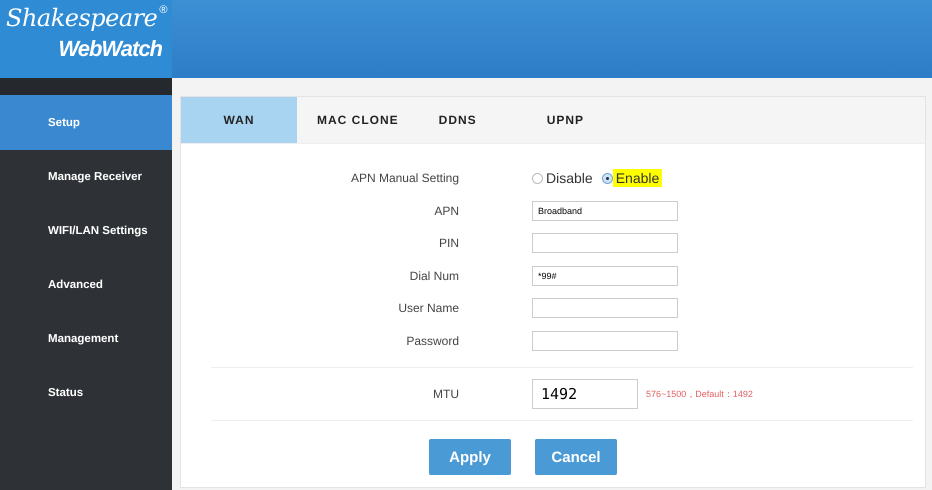  Describe the element at coordinates (605, 210) in the screenshot. I see `input-field: Broadband` at that location.